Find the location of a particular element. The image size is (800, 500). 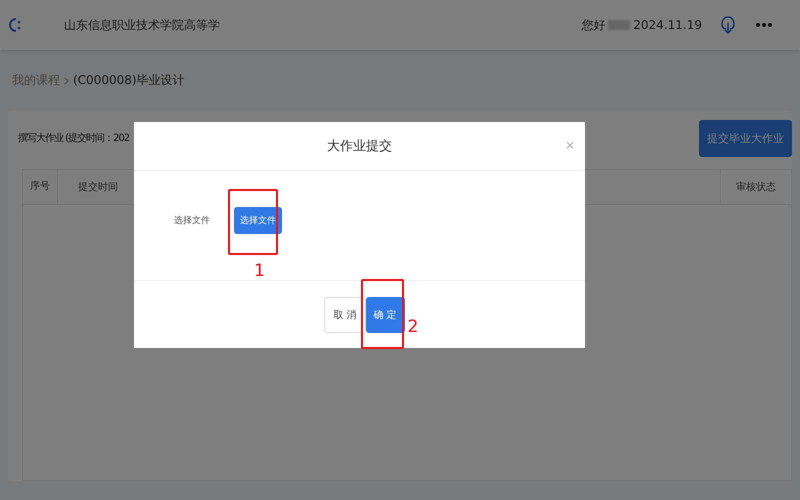

field-label: 选择文件 is located at coordinates (192, 220).